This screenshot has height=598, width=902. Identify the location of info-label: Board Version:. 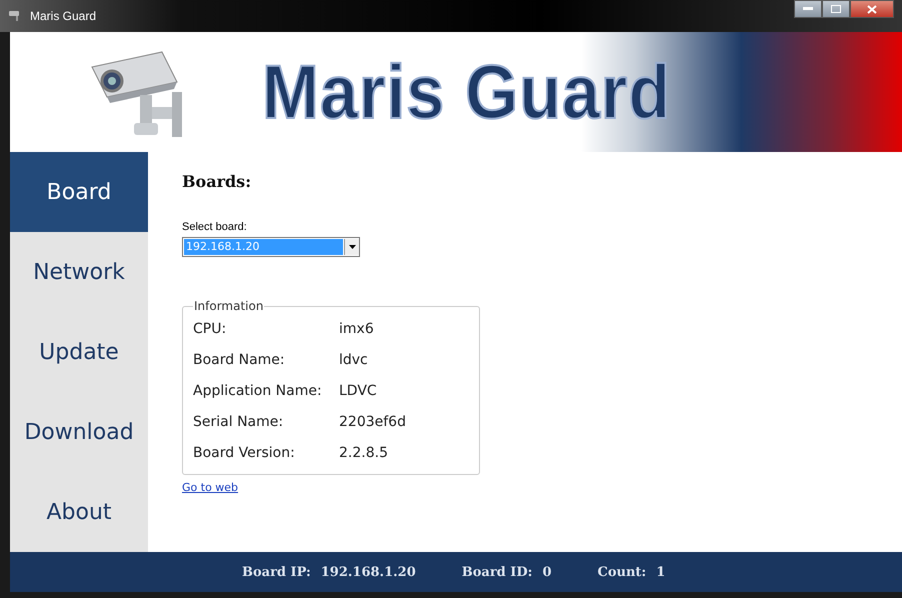
(244, 452).